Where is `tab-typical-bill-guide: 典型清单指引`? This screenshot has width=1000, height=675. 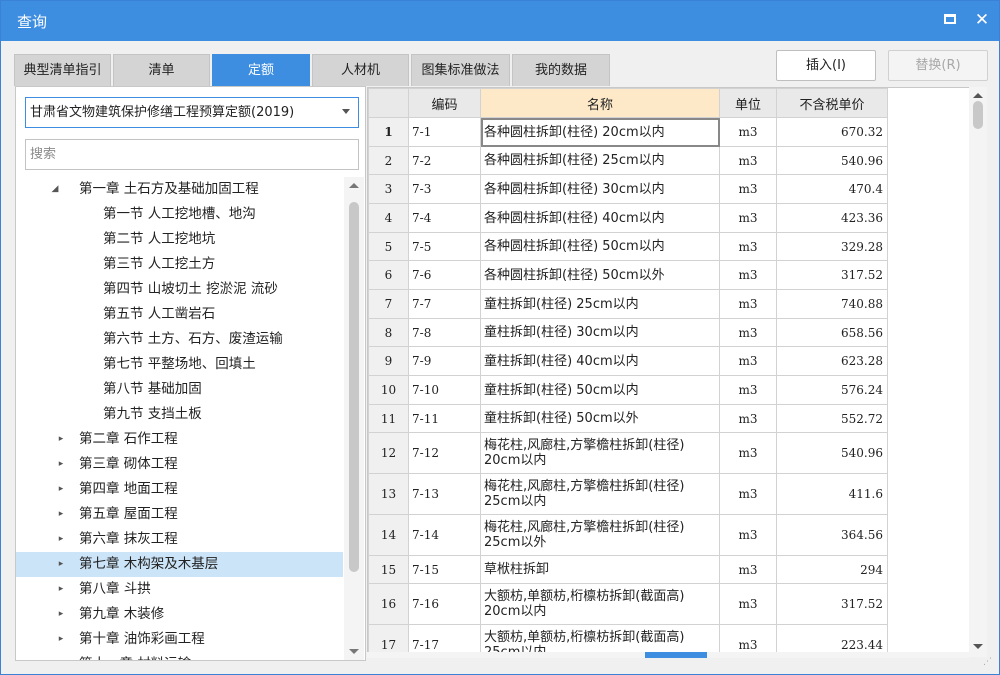
tab-typical-bill-guide: 典型清单指引 is located at coordinates (62, 70).